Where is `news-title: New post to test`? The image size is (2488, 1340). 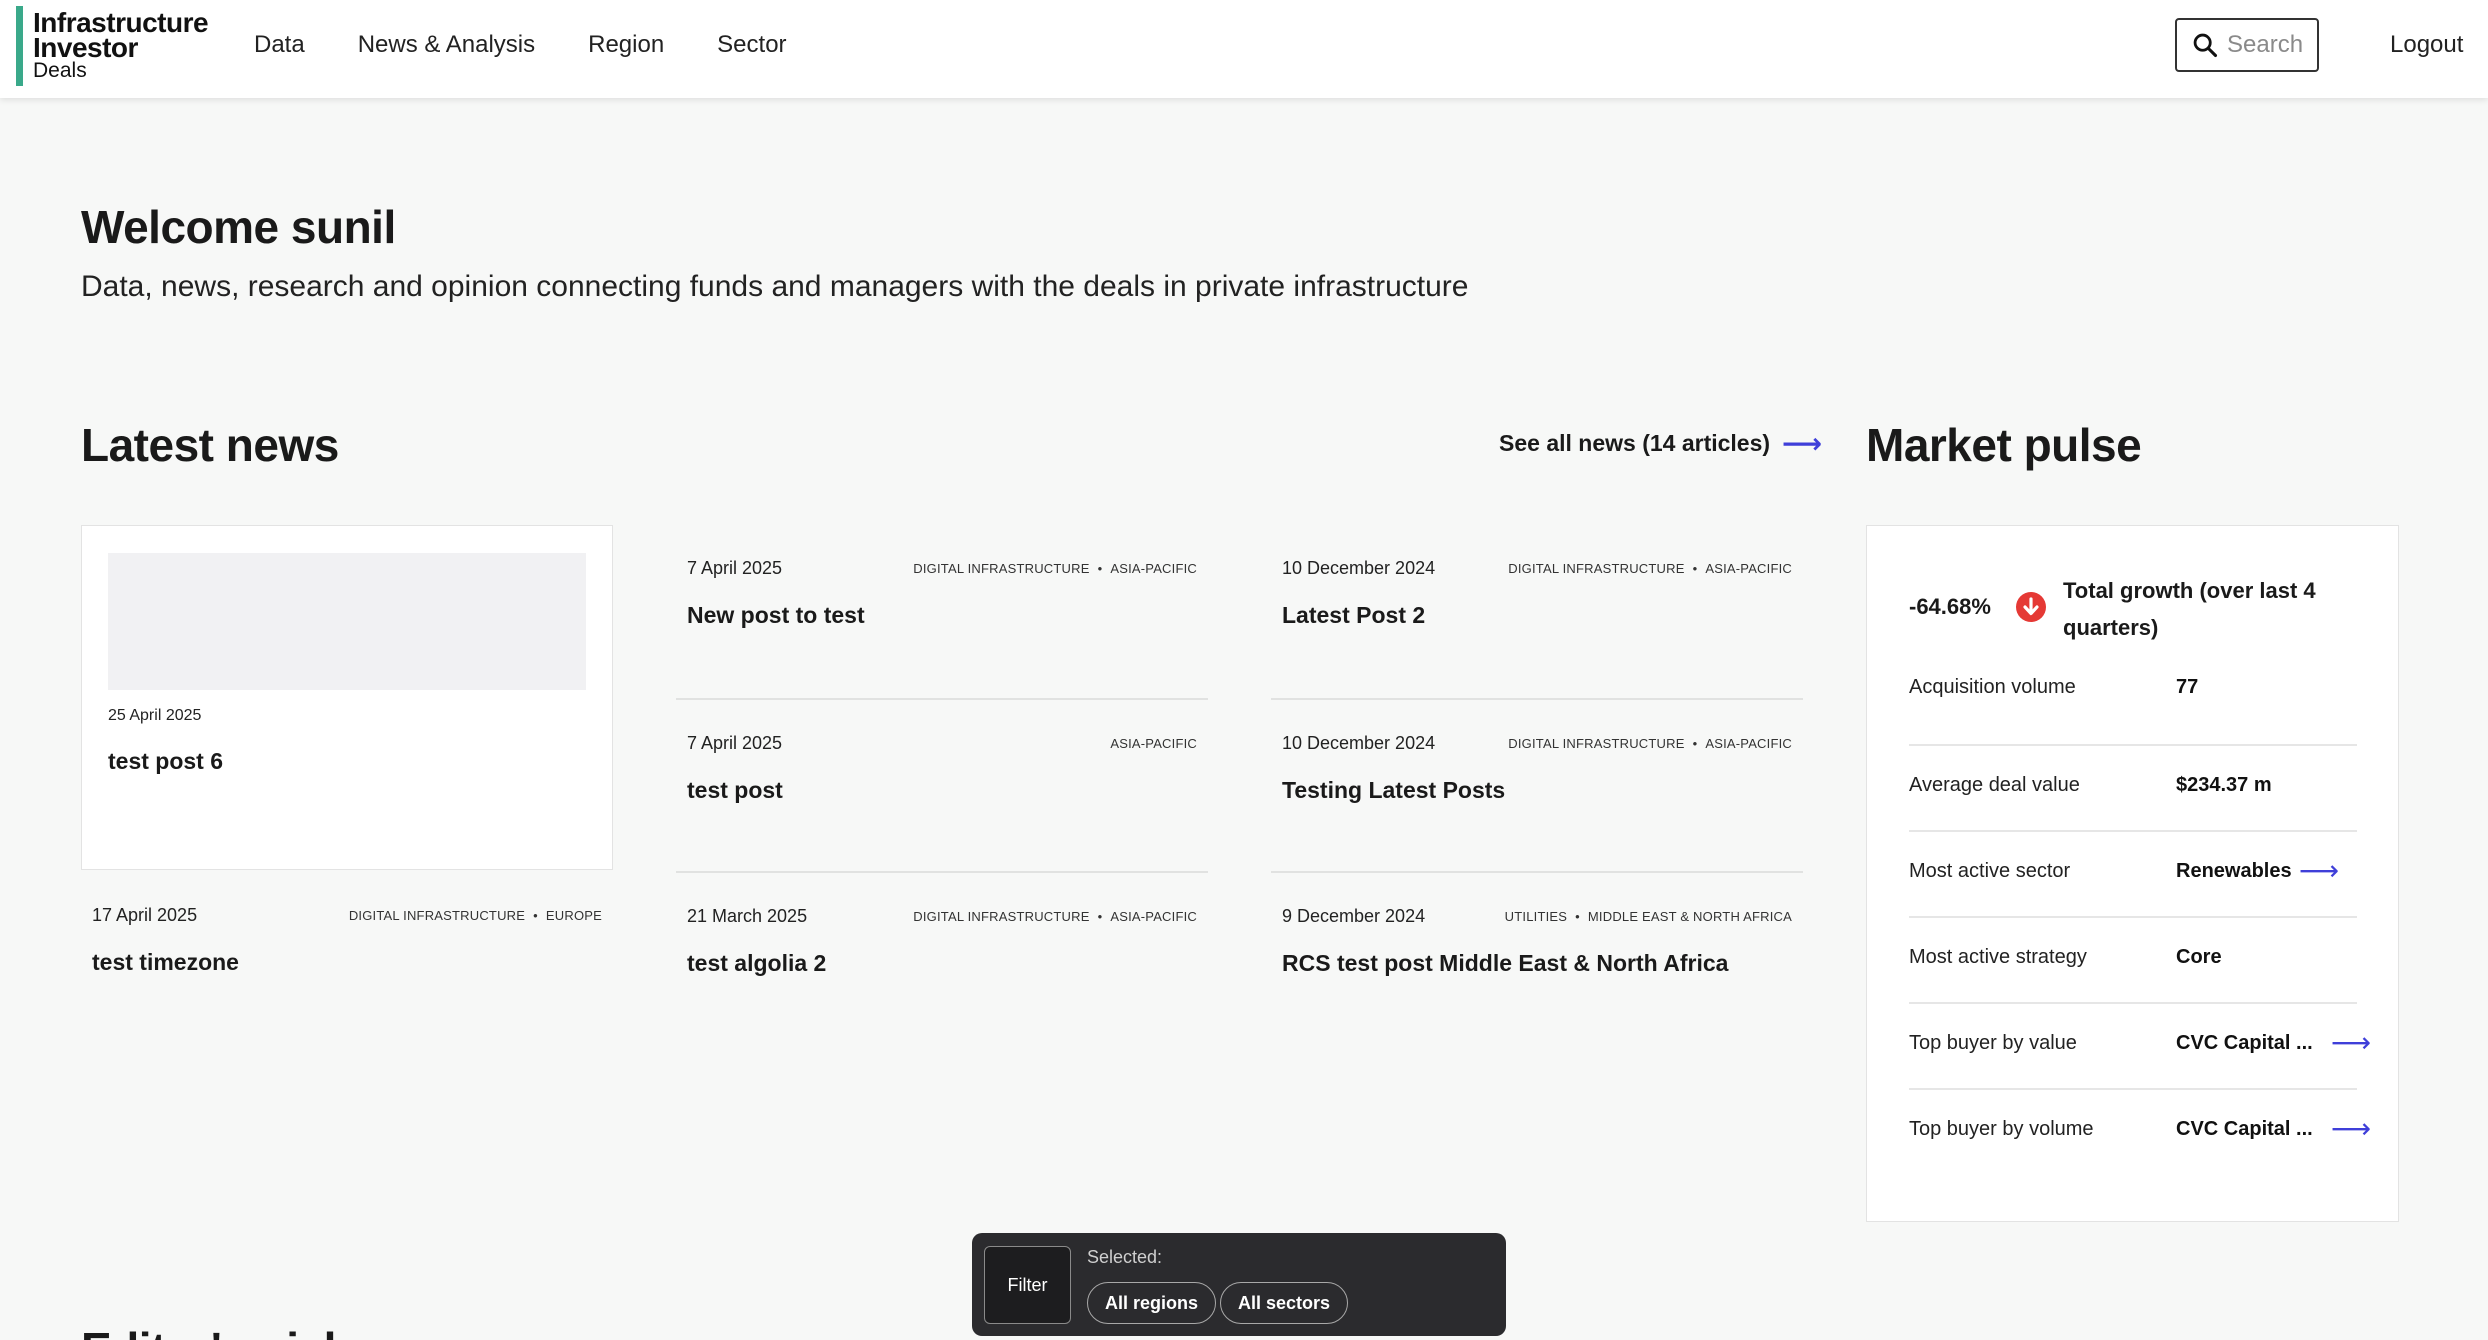
news-title: New post to test is located at coordinates (776, 615).